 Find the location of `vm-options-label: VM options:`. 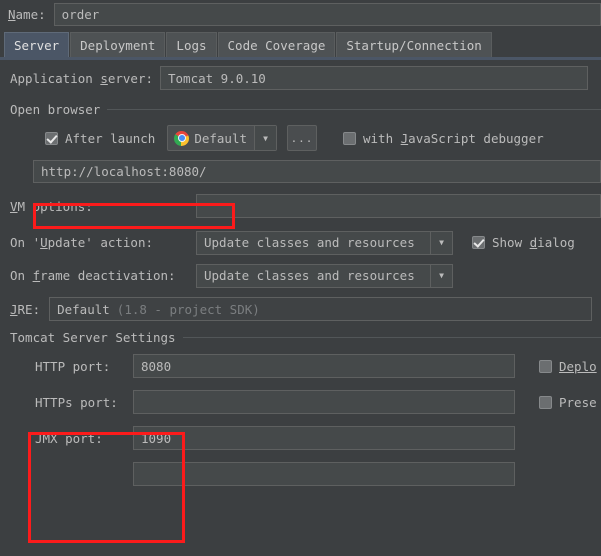

vm-options-label: VM options: is located at coordinates (51, 206).